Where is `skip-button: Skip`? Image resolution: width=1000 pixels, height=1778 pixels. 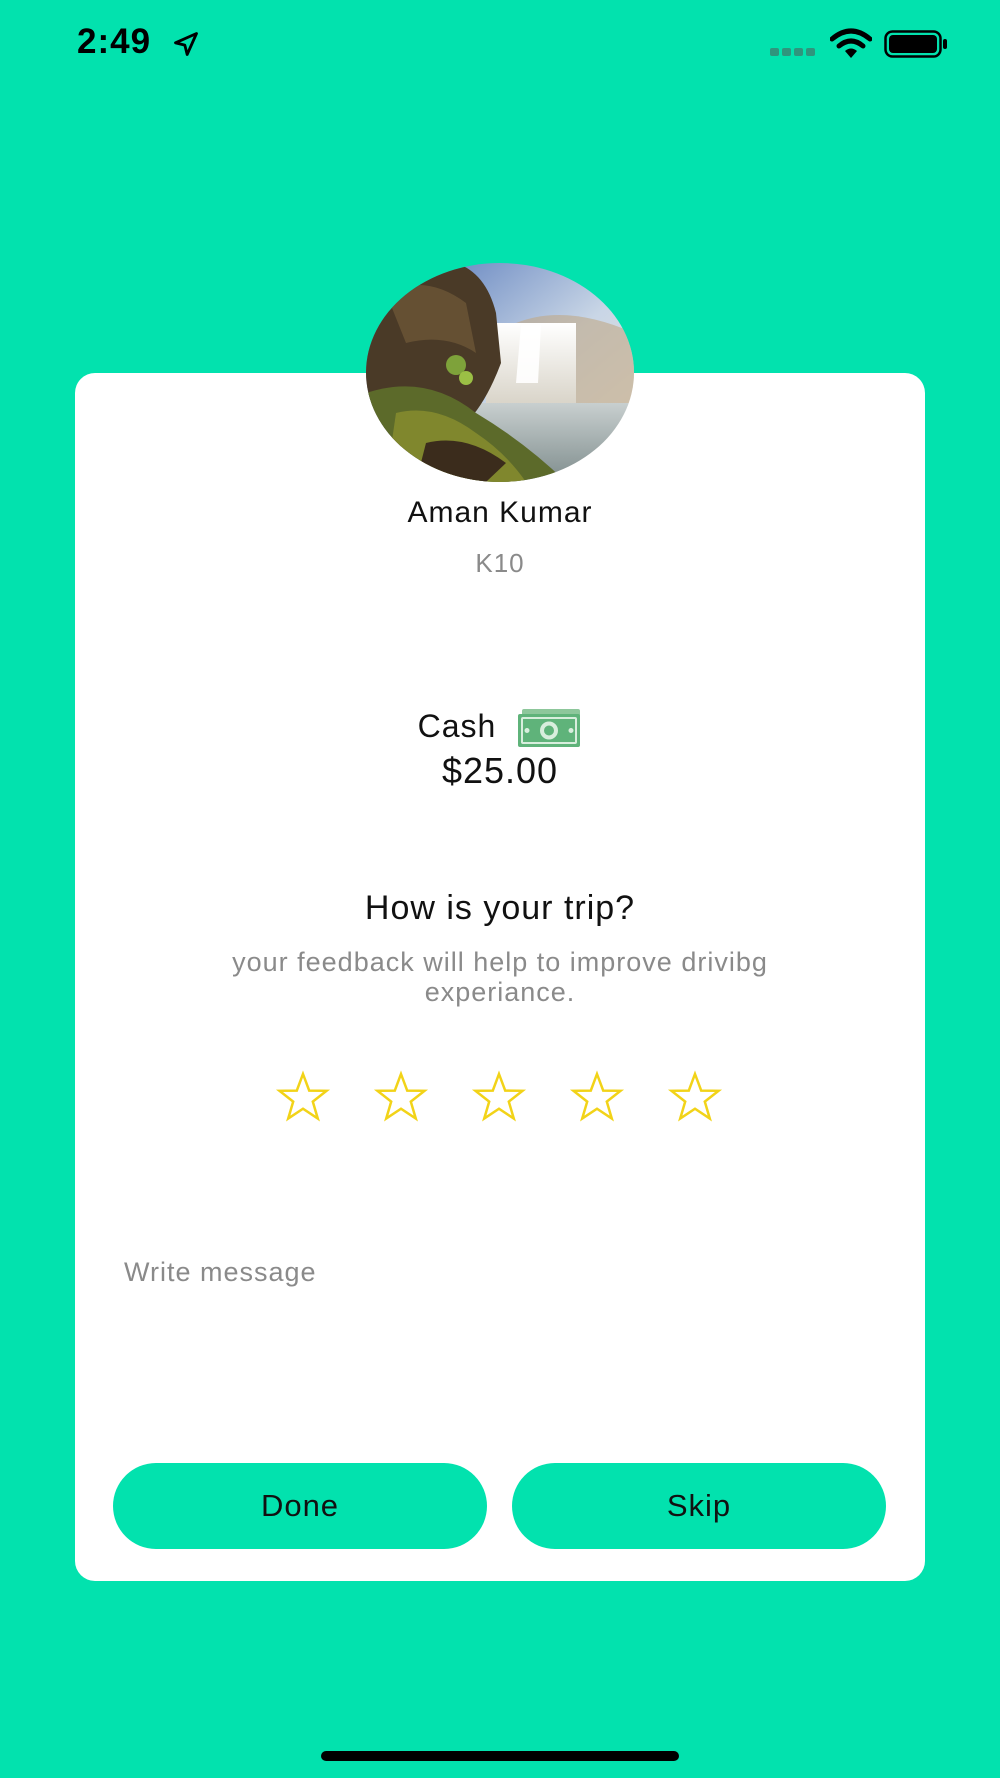
skip-button: Skip is located at coordinates (699, 1506).